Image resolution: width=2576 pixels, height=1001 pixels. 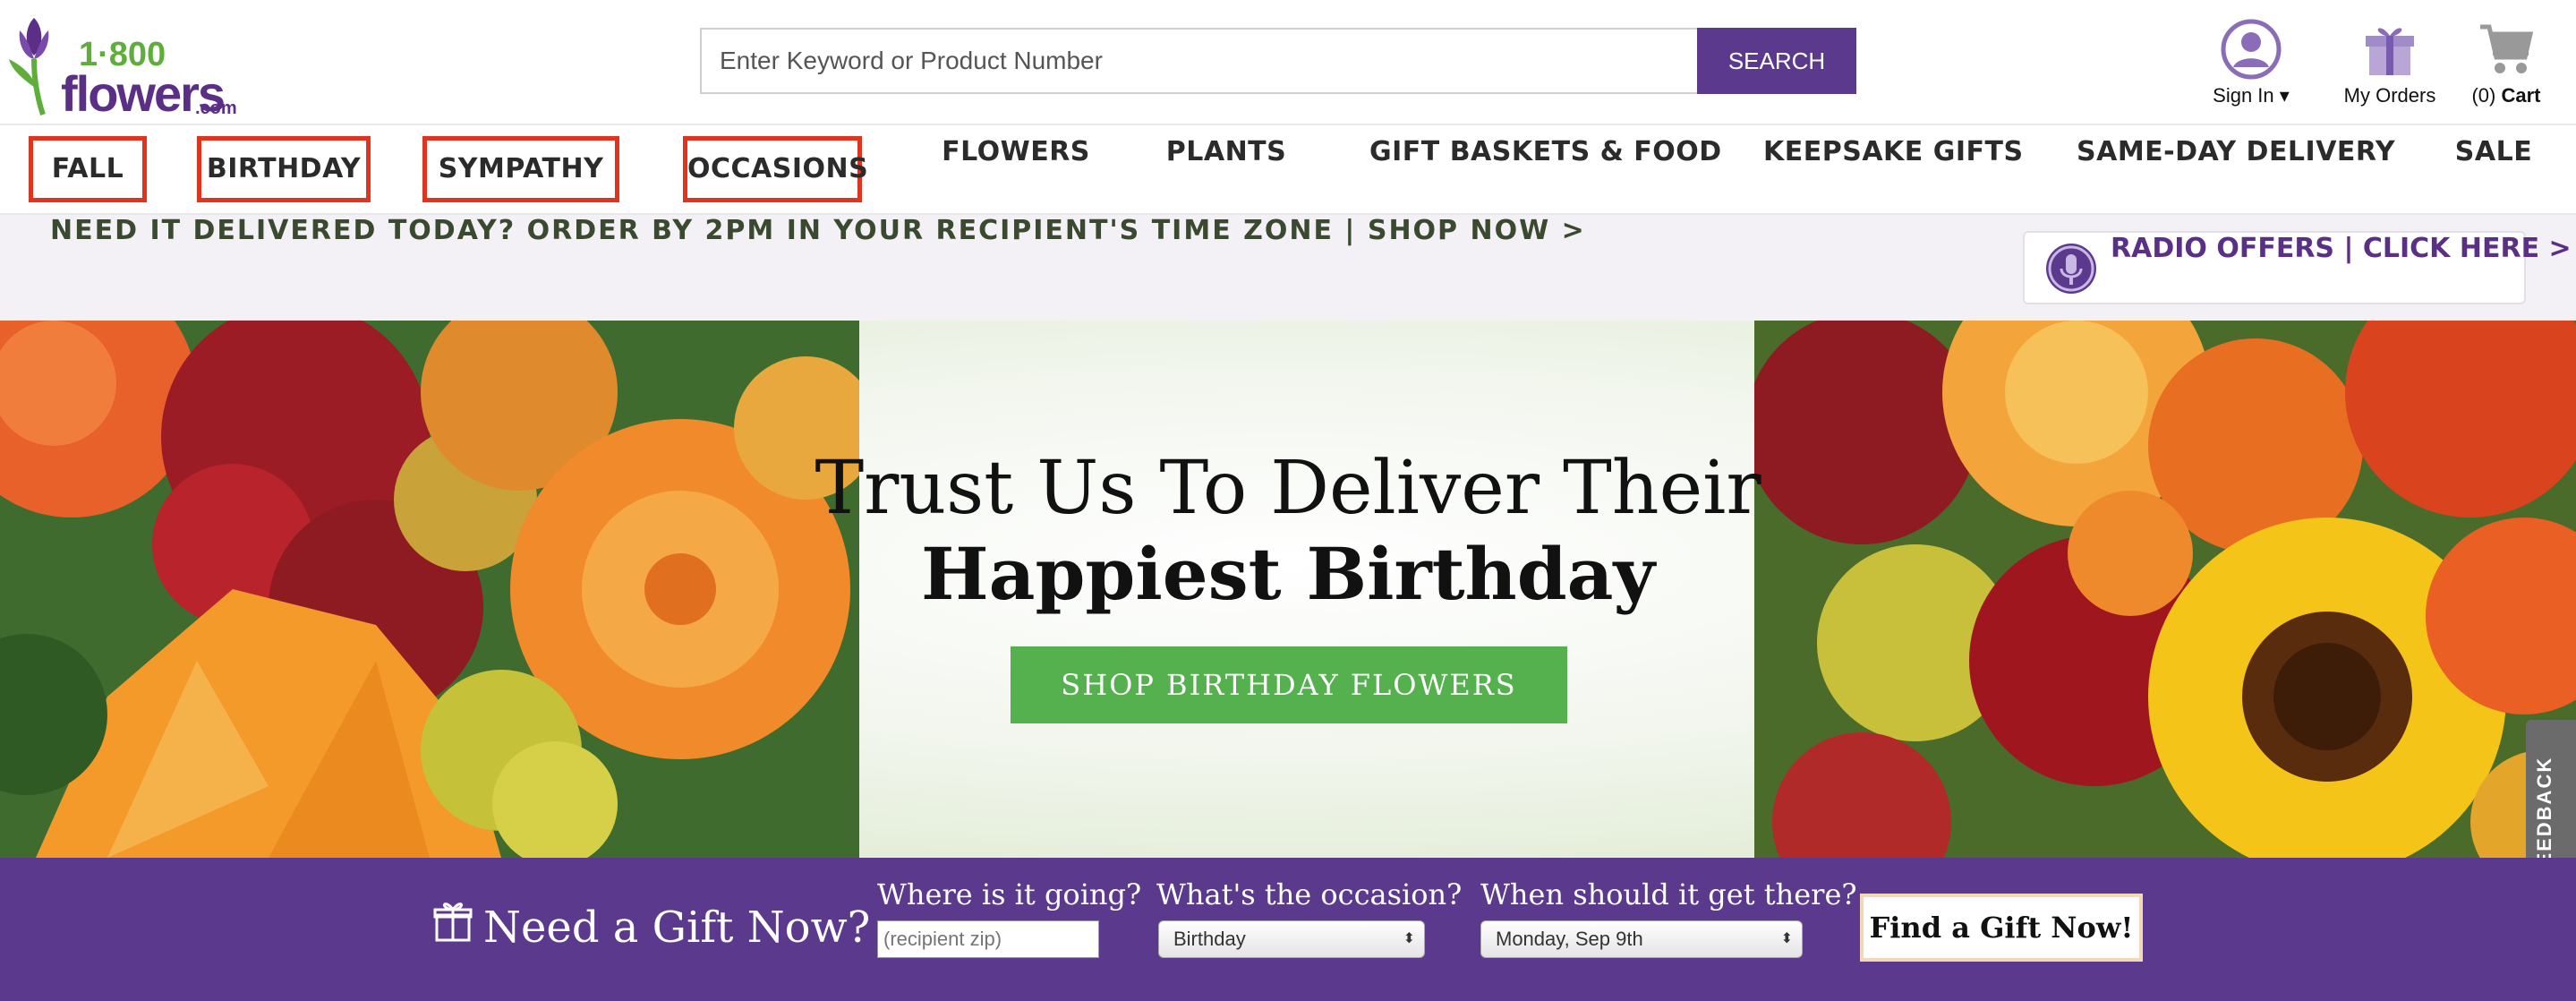 I want to click on chevron-down-icon: ▾, so click(x=2284, y=95).